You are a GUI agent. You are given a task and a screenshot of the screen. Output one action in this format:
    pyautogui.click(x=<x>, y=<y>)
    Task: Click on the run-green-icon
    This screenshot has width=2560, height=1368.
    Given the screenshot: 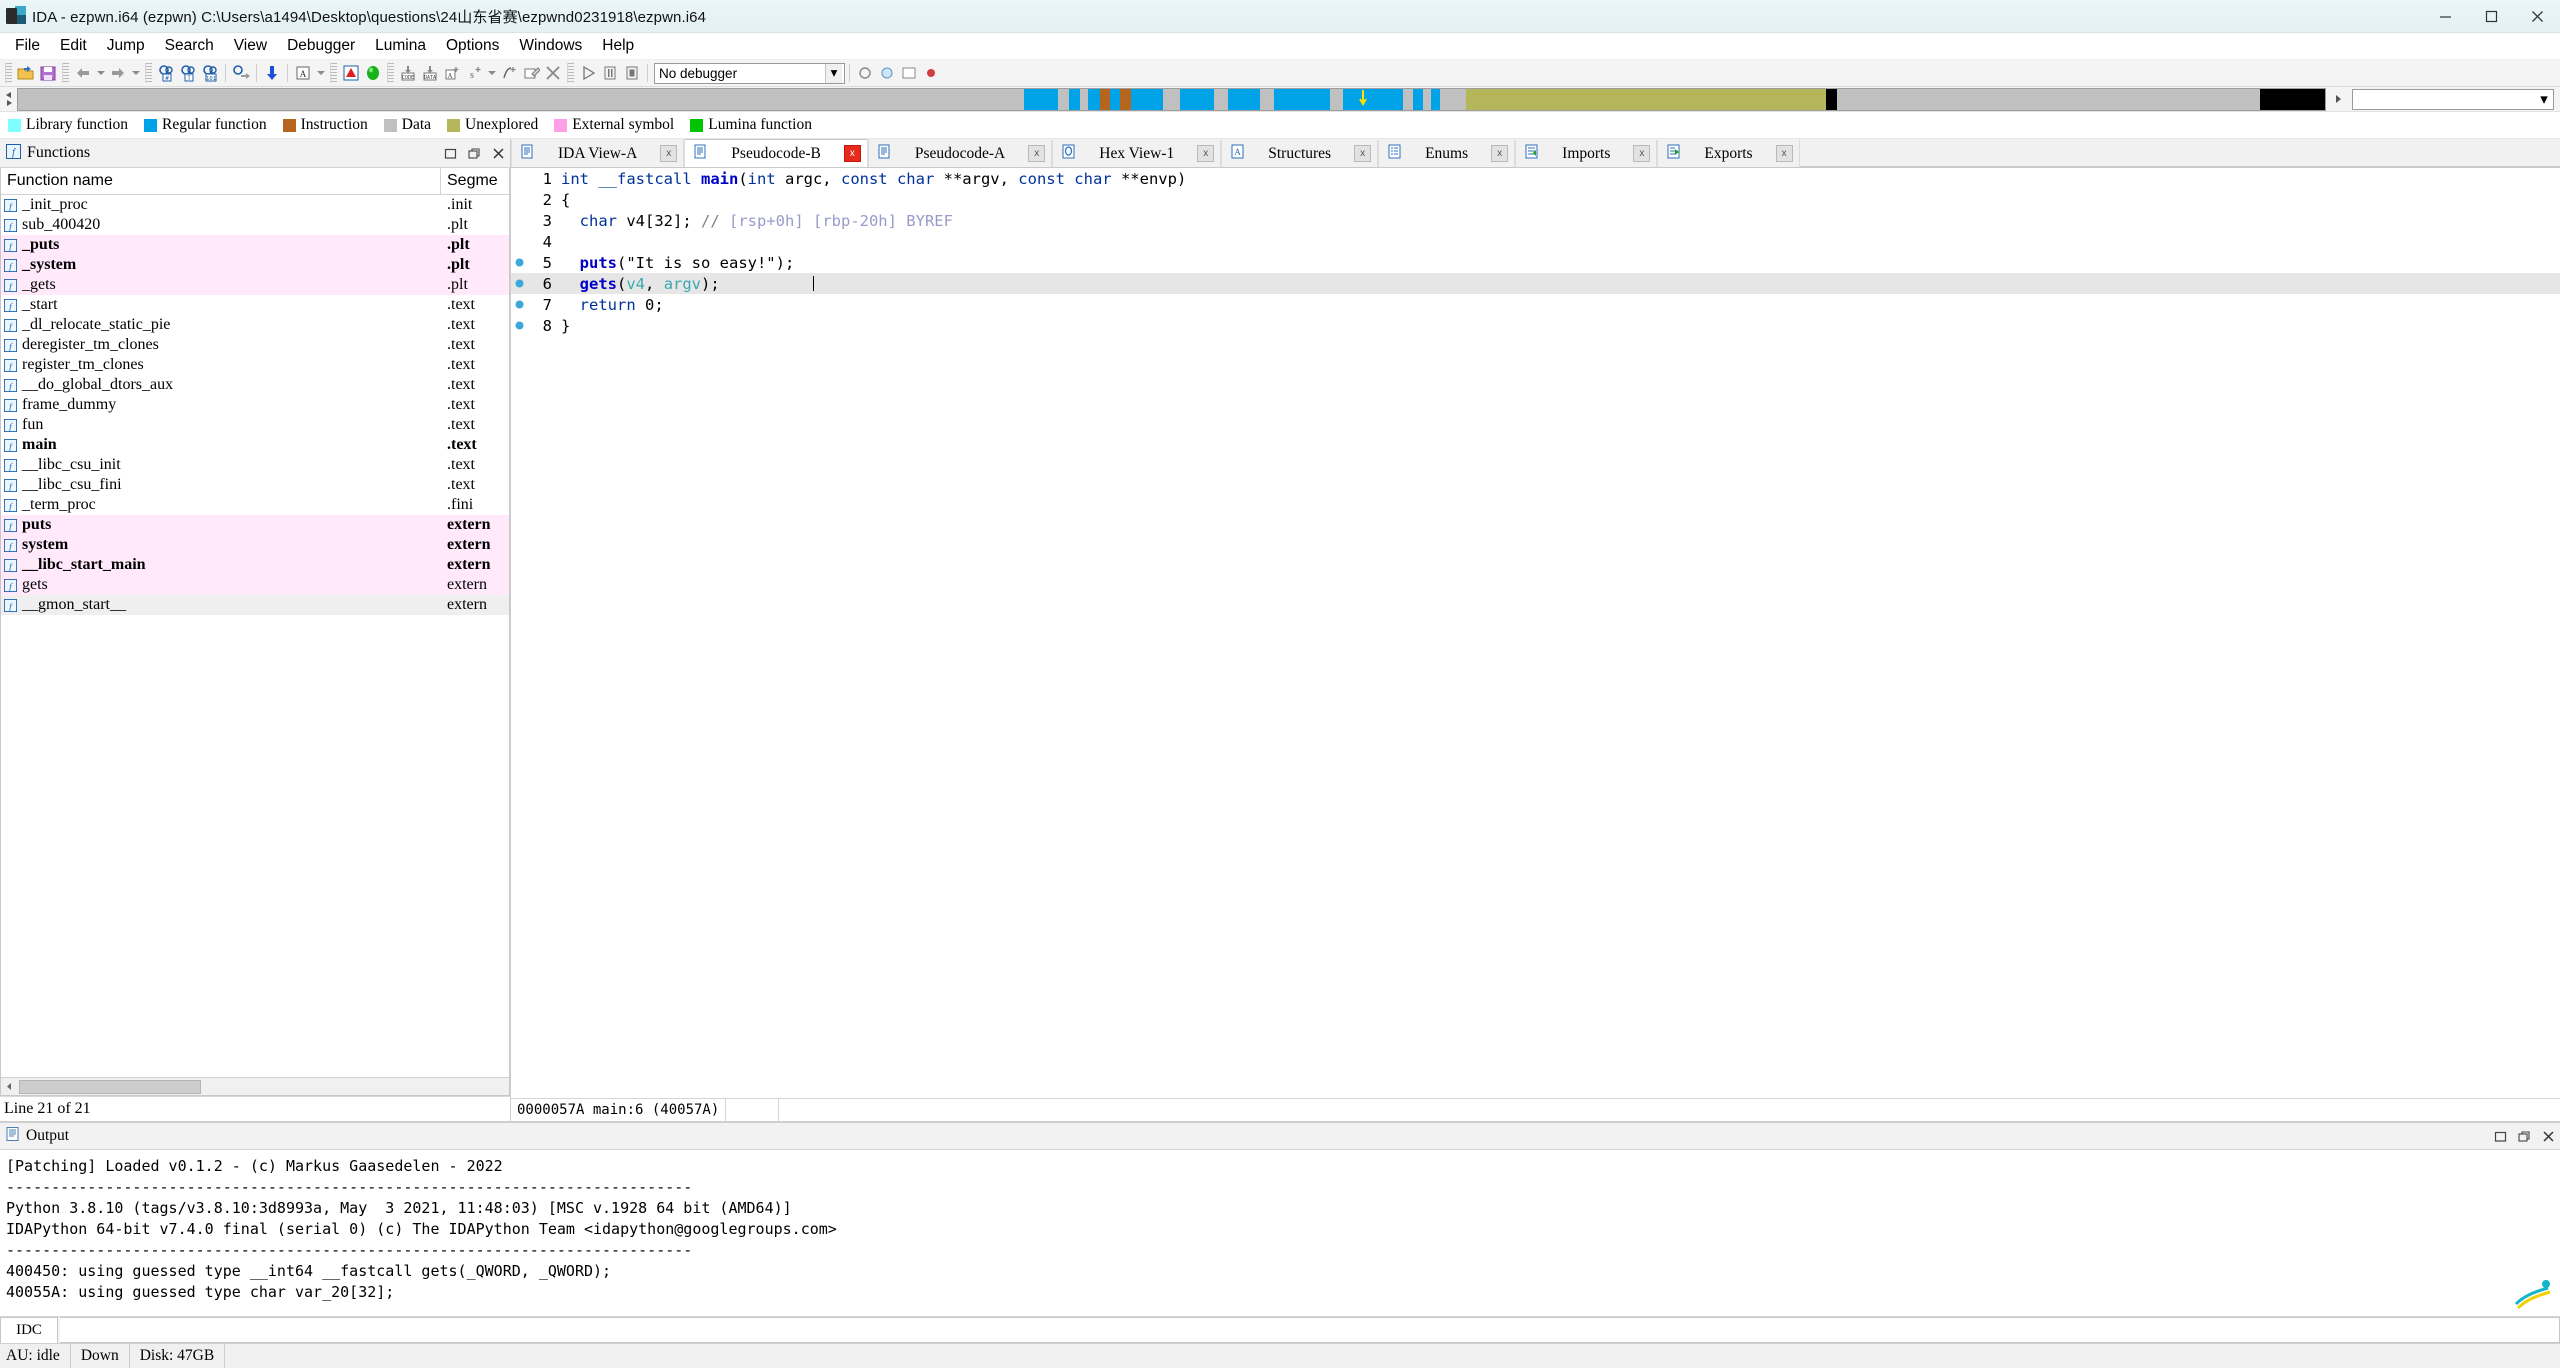 What is the action you would take?
    pyautogui.click(x=373, y=73)
    